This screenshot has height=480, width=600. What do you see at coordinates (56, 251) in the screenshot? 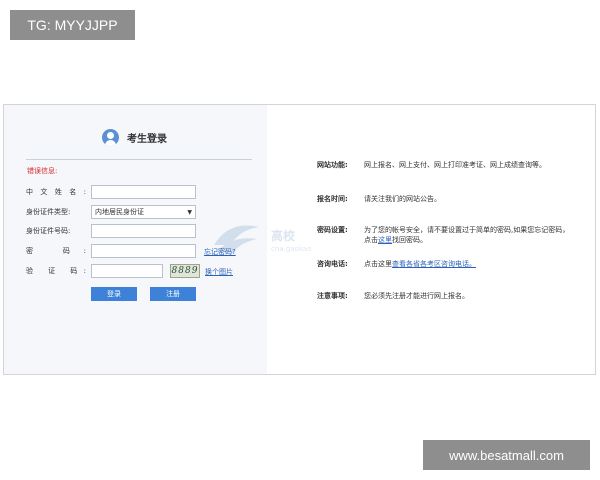
I see `password-label: 密 码:` at bounding box center [56, 251].